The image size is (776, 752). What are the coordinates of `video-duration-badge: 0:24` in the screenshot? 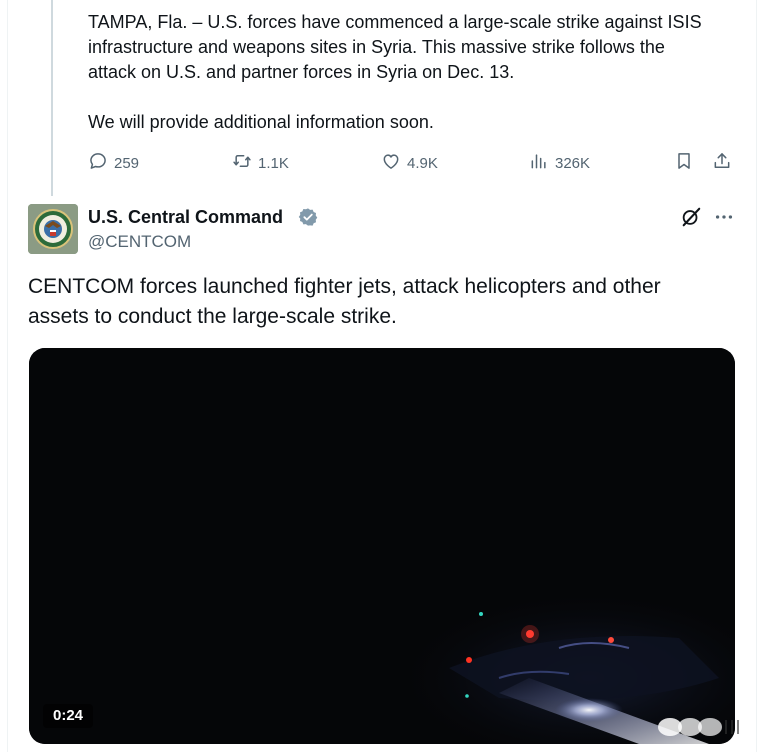 It's located at (68, 716).